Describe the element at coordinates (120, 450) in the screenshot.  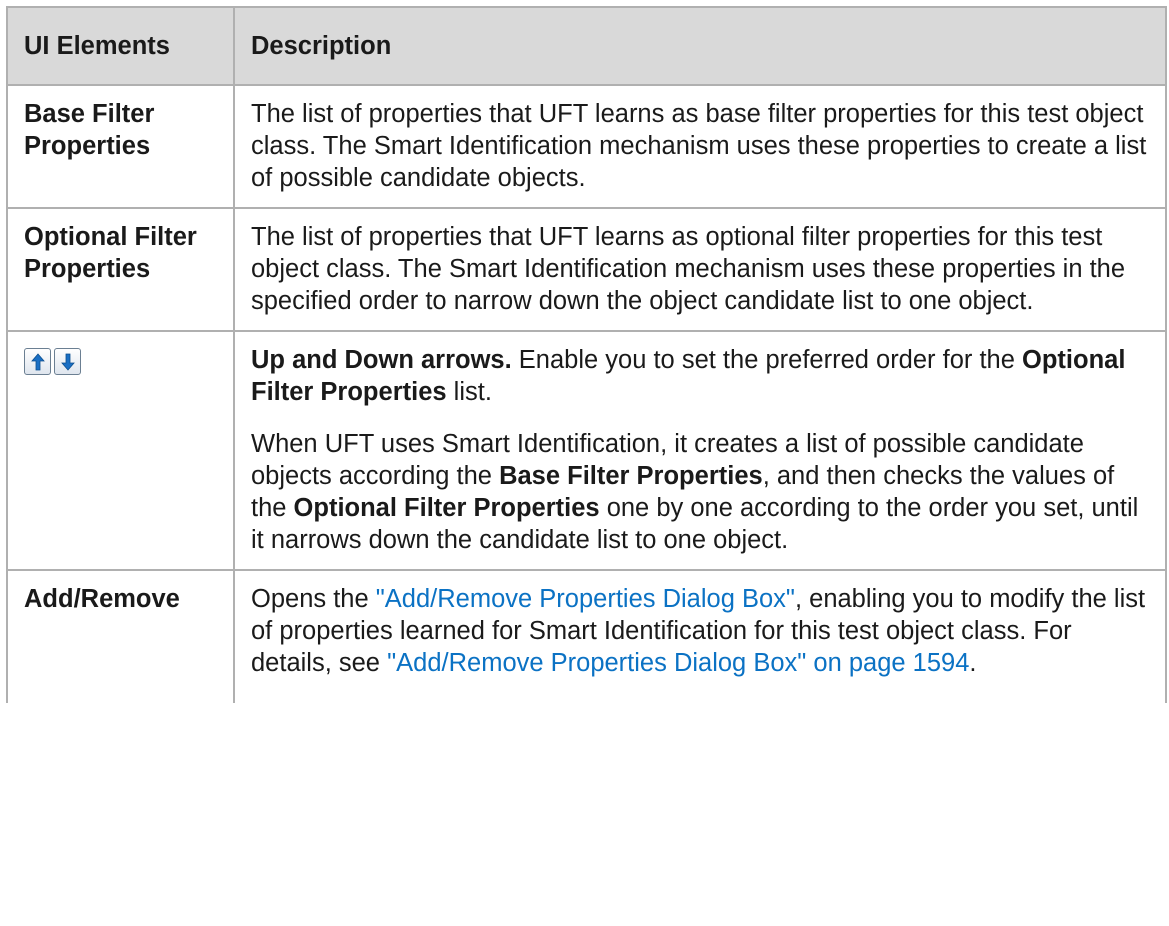
I see `element-icons` at that location.